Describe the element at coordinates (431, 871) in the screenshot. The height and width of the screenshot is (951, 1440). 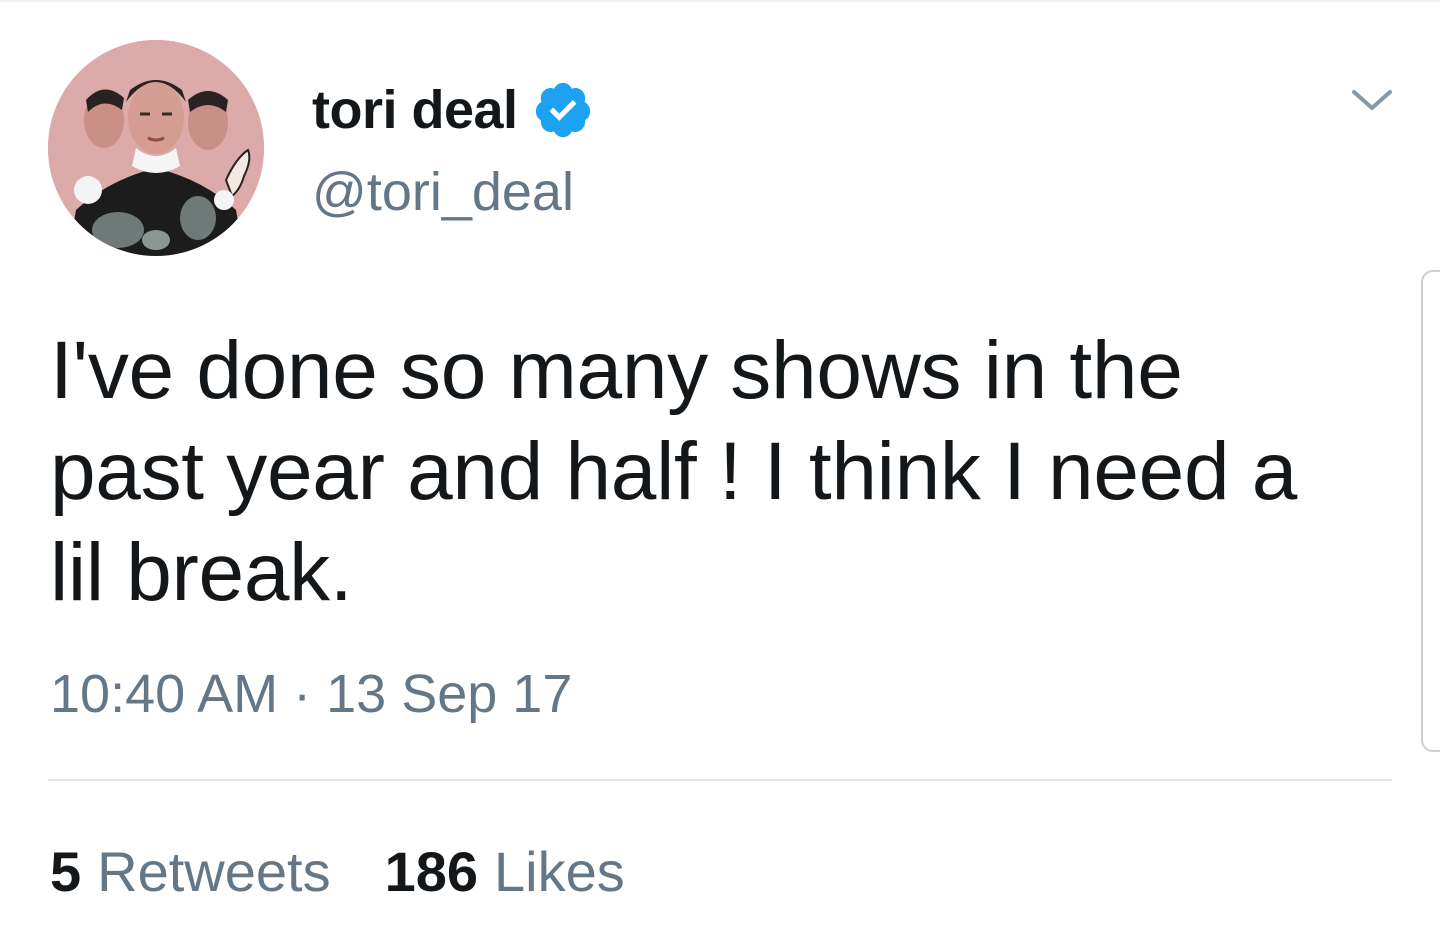
I see `likes-count: 186` at that location.